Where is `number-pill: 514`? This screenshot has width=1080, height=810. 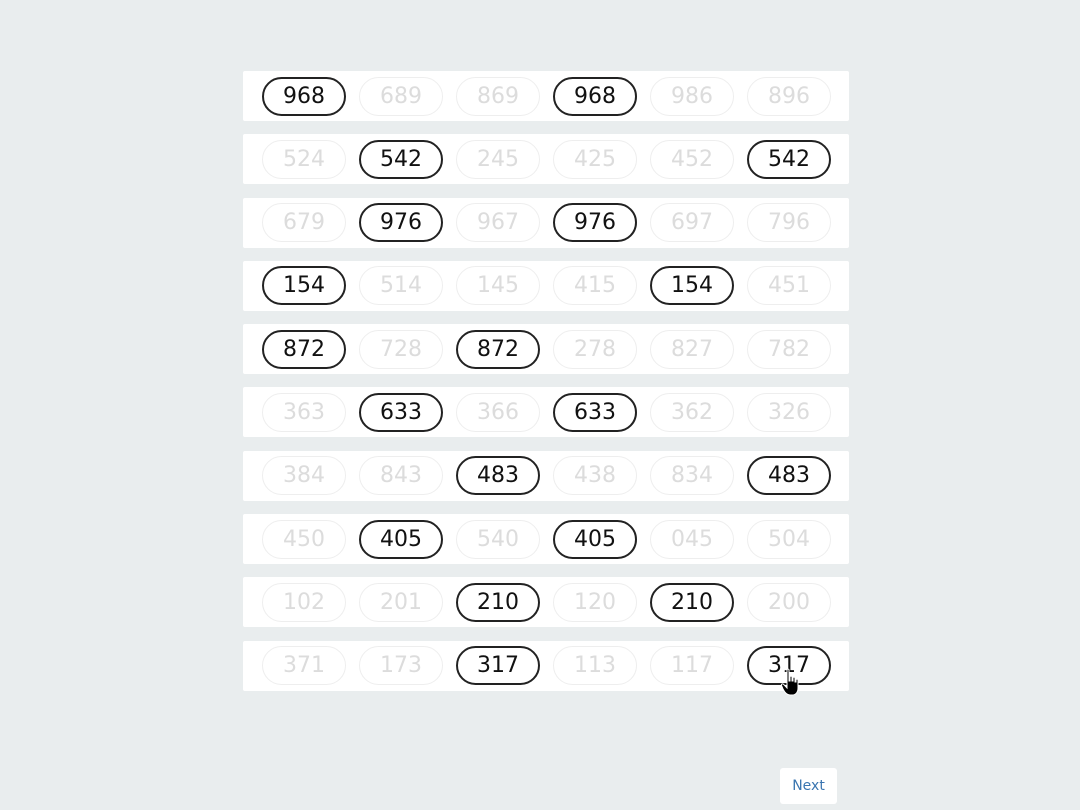
number-pill: 514 is located at coordinates (401, 286).